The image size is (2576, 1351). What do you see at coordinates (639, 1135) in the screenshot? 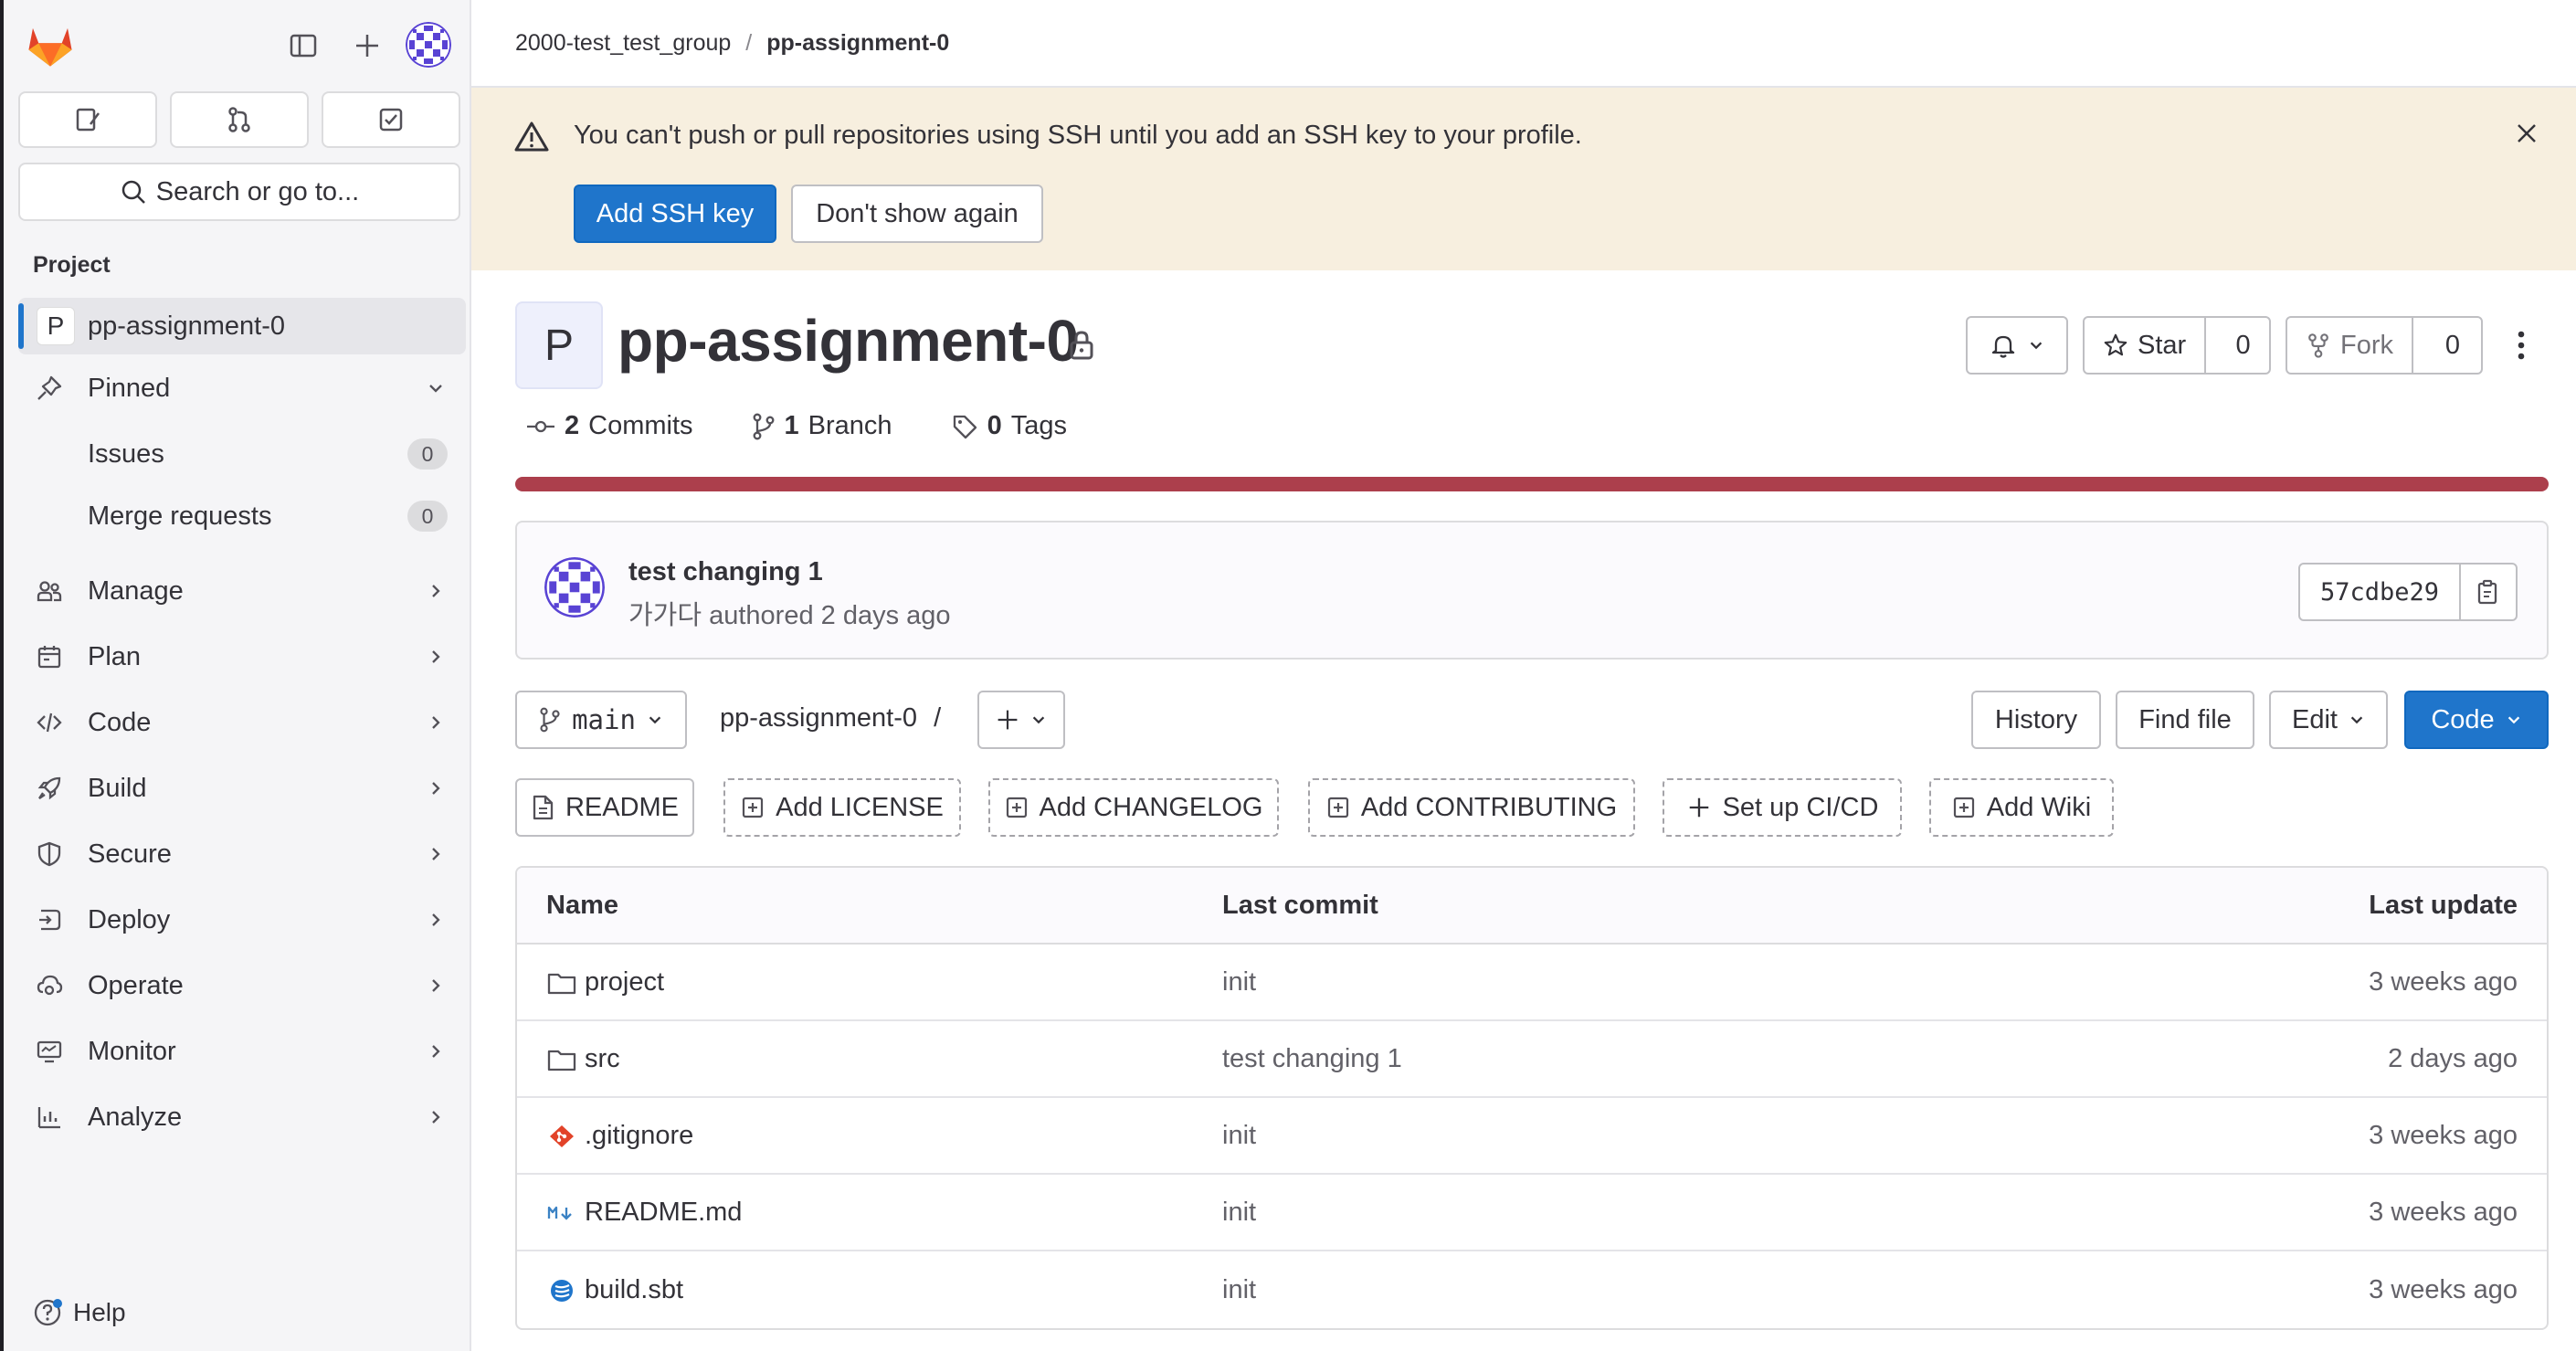
I see `file-name: .gitignore` at bounding box center [639, 1135].